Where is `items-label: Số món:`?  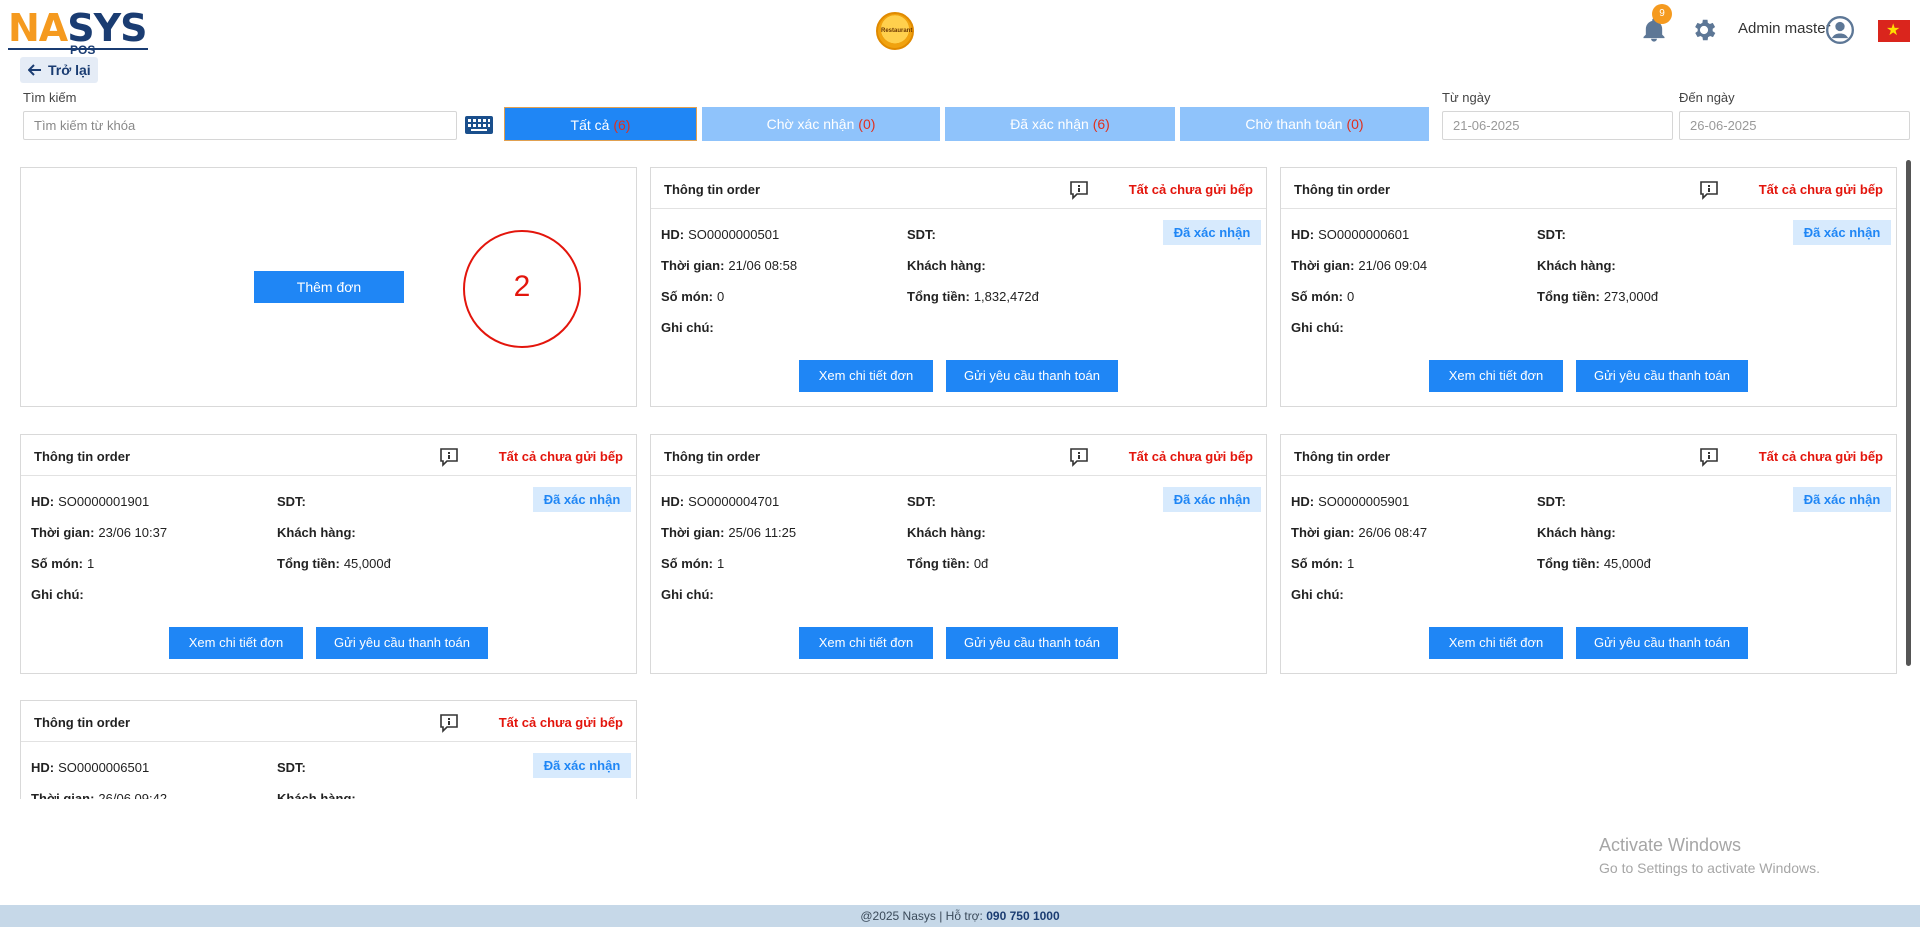 items-label: Số món: is located at coordinates (57, 563).